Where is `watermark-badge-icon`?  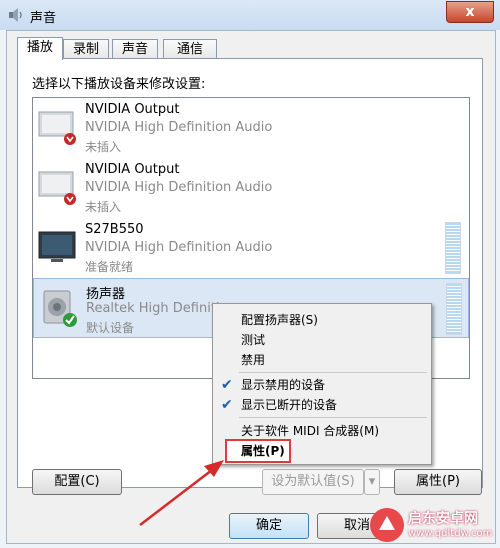
watermark-badge-icon is located at coordinates (387, 525).